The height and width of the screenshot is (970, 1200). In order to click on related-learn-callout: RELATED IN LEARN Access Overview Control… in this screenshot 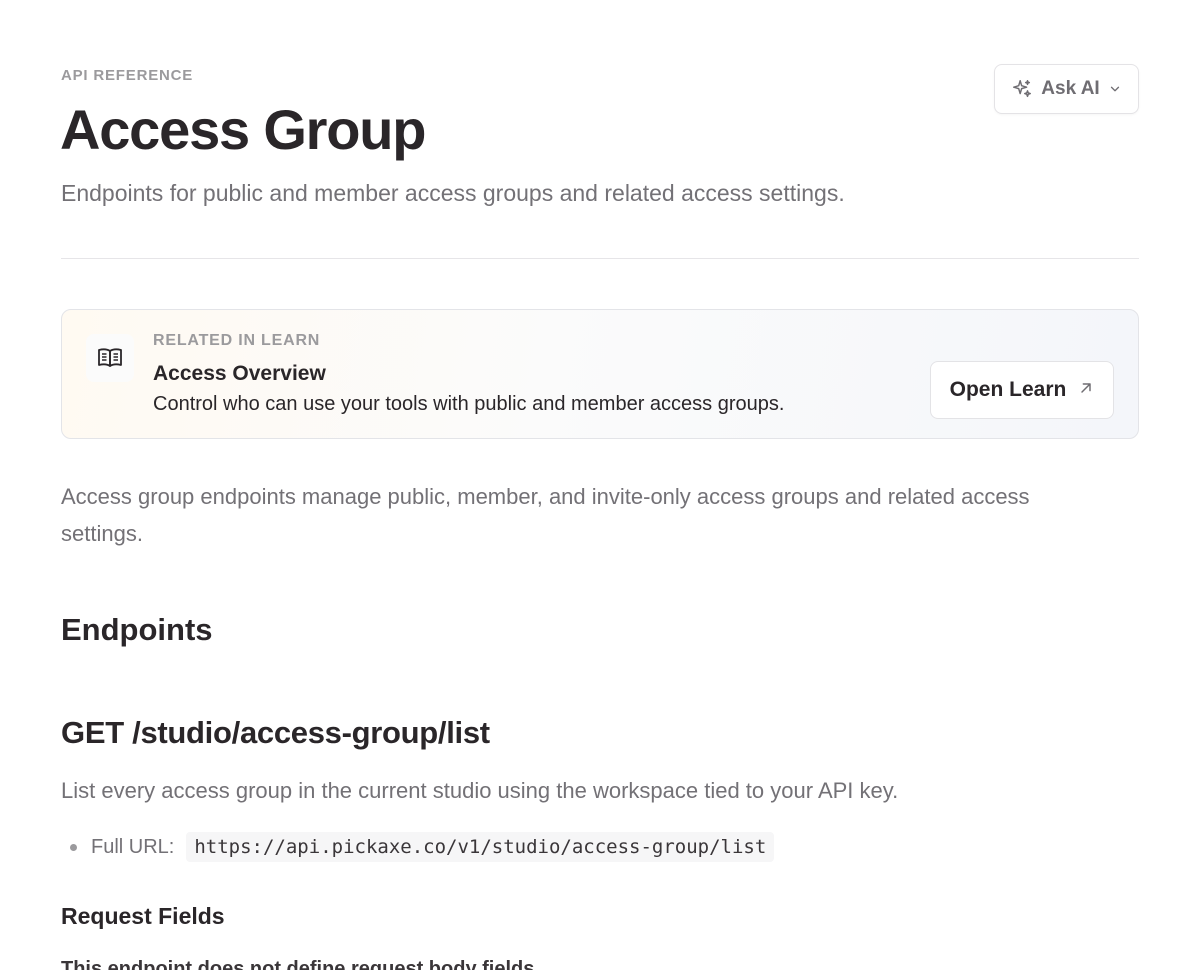, I will do `click(600, 374)`.